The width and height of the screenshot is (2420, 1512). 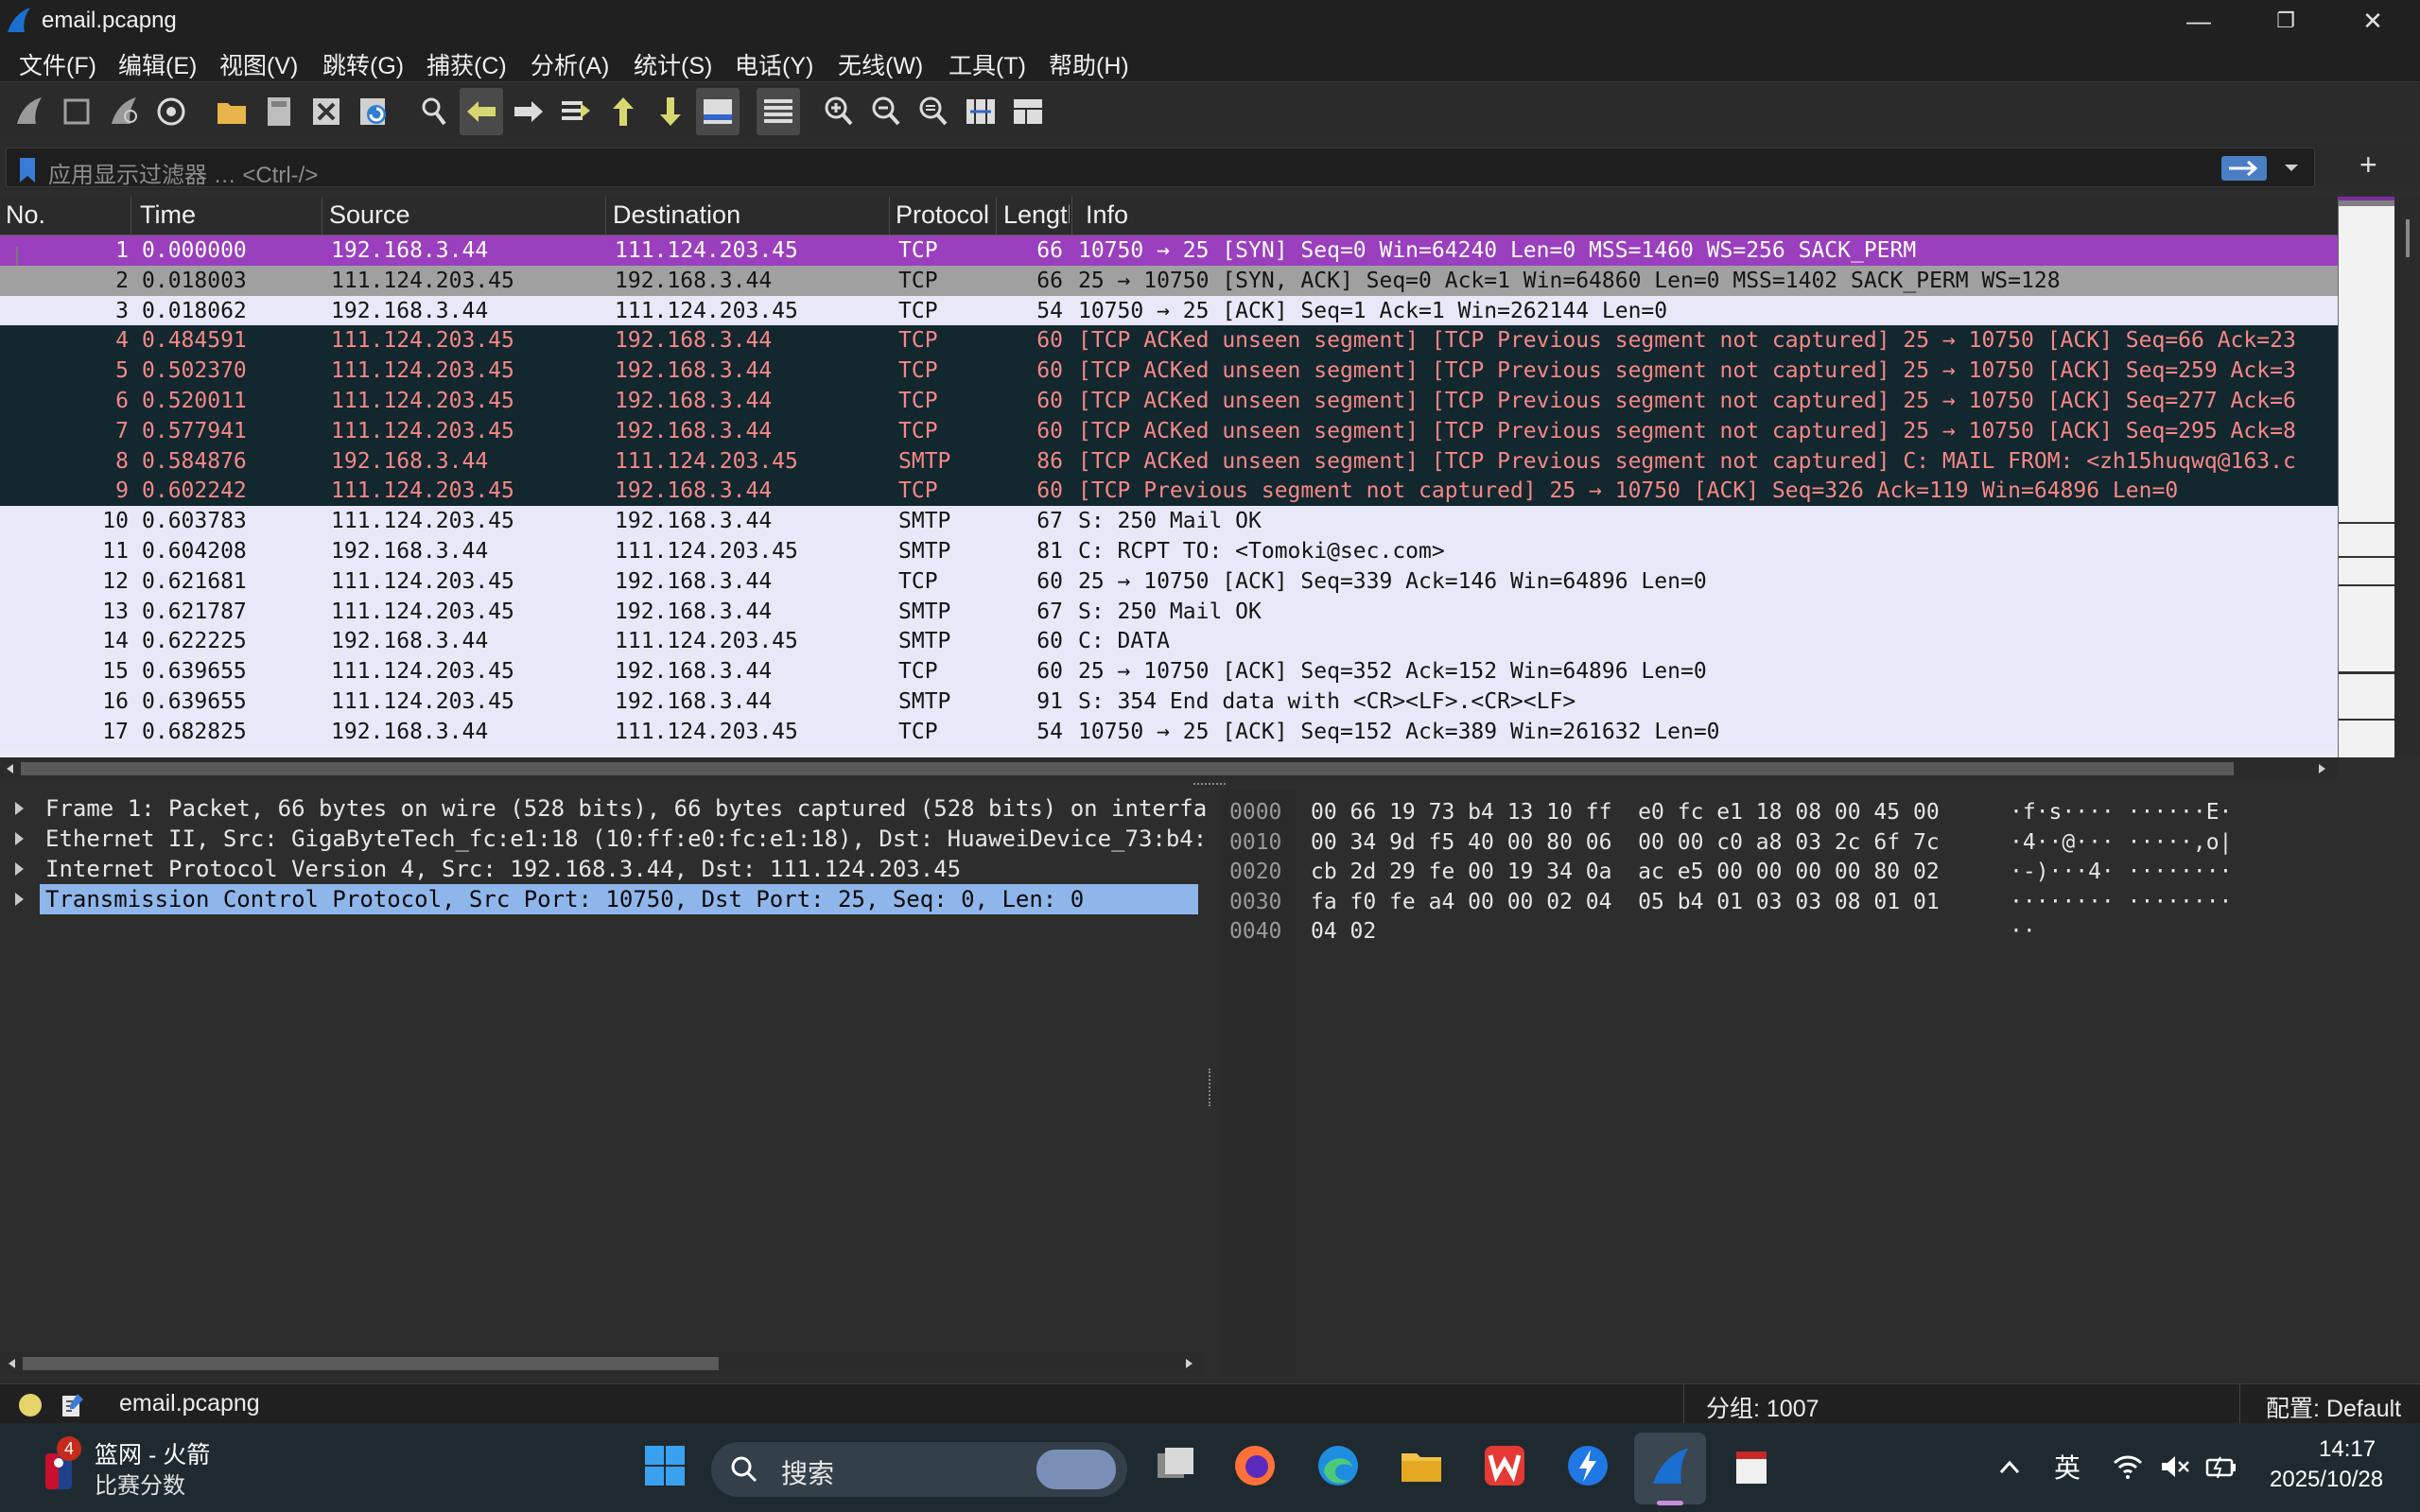 I want to click on open-file-icon, so click(x=232, y=112).